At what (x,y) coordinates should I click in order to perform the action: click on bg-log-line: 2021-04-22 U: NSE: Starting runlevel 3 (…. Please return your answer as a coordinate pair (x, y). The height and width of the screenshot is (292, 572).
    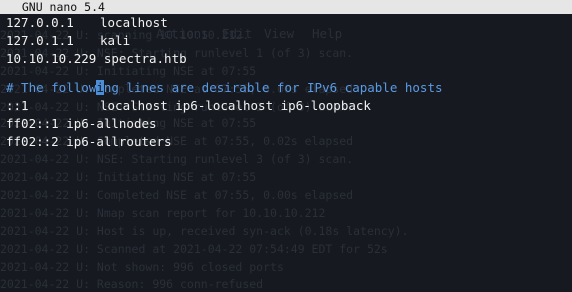
    Looking at the image, I should click on (177, 159).